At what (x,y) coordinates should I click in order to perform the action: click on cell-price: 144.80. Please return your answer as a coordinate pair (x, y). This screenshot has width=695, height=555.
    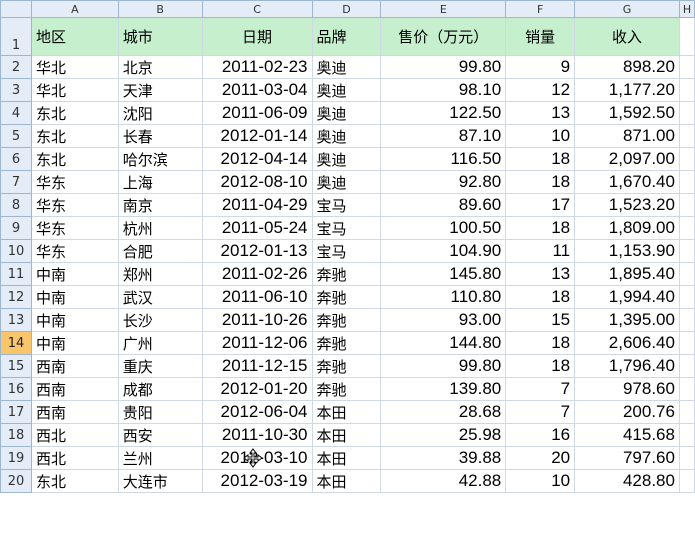
    Looking at the image, I should click on (443, 343).